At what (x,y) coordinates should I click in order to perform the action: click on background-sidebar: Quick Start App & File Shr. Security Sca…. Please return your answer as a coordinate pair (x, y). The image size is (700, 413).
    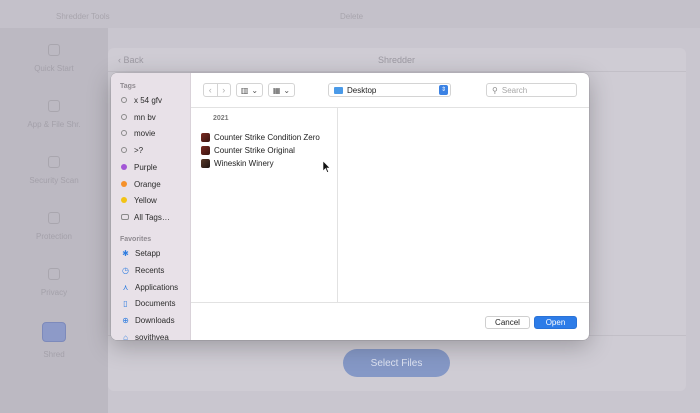
    Looking at the image, I should click on (54, 220).